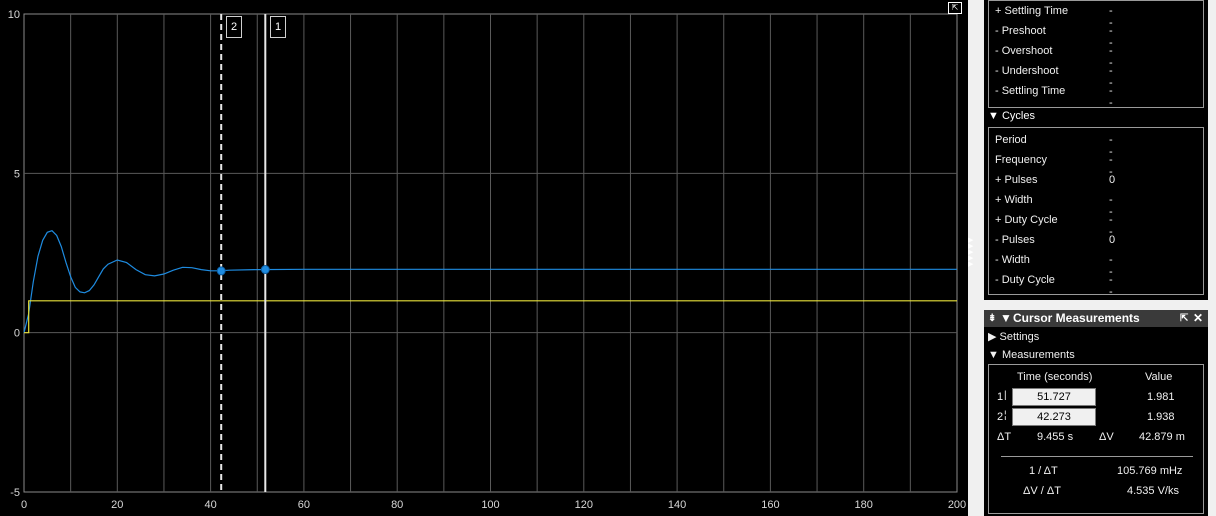  Describe the element at coordinates (1006, 318) in the screenshot. I see `triangle-down-icon: ▼` at that location.